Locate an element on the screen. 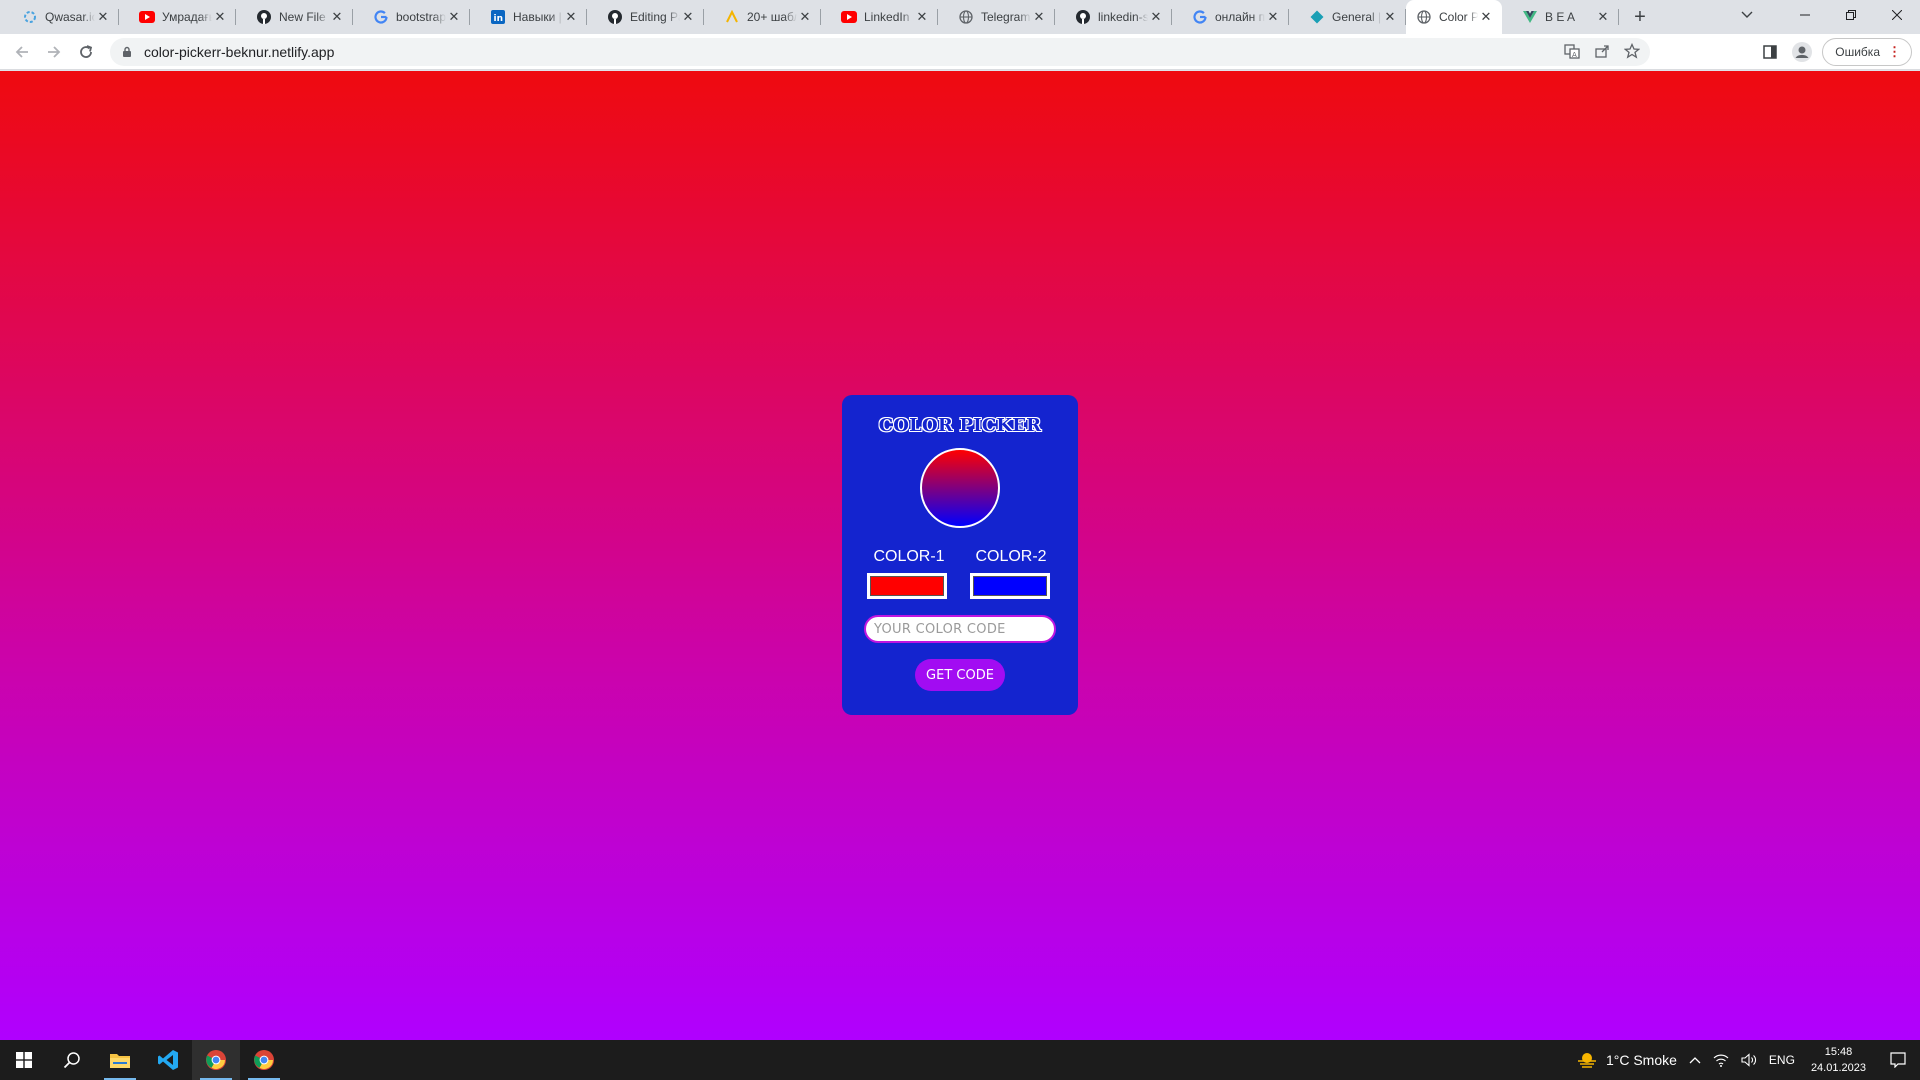 This screenshot has width=1920, height=1080. clock-time: 15:48 is located at coordinates (1838, 1052).